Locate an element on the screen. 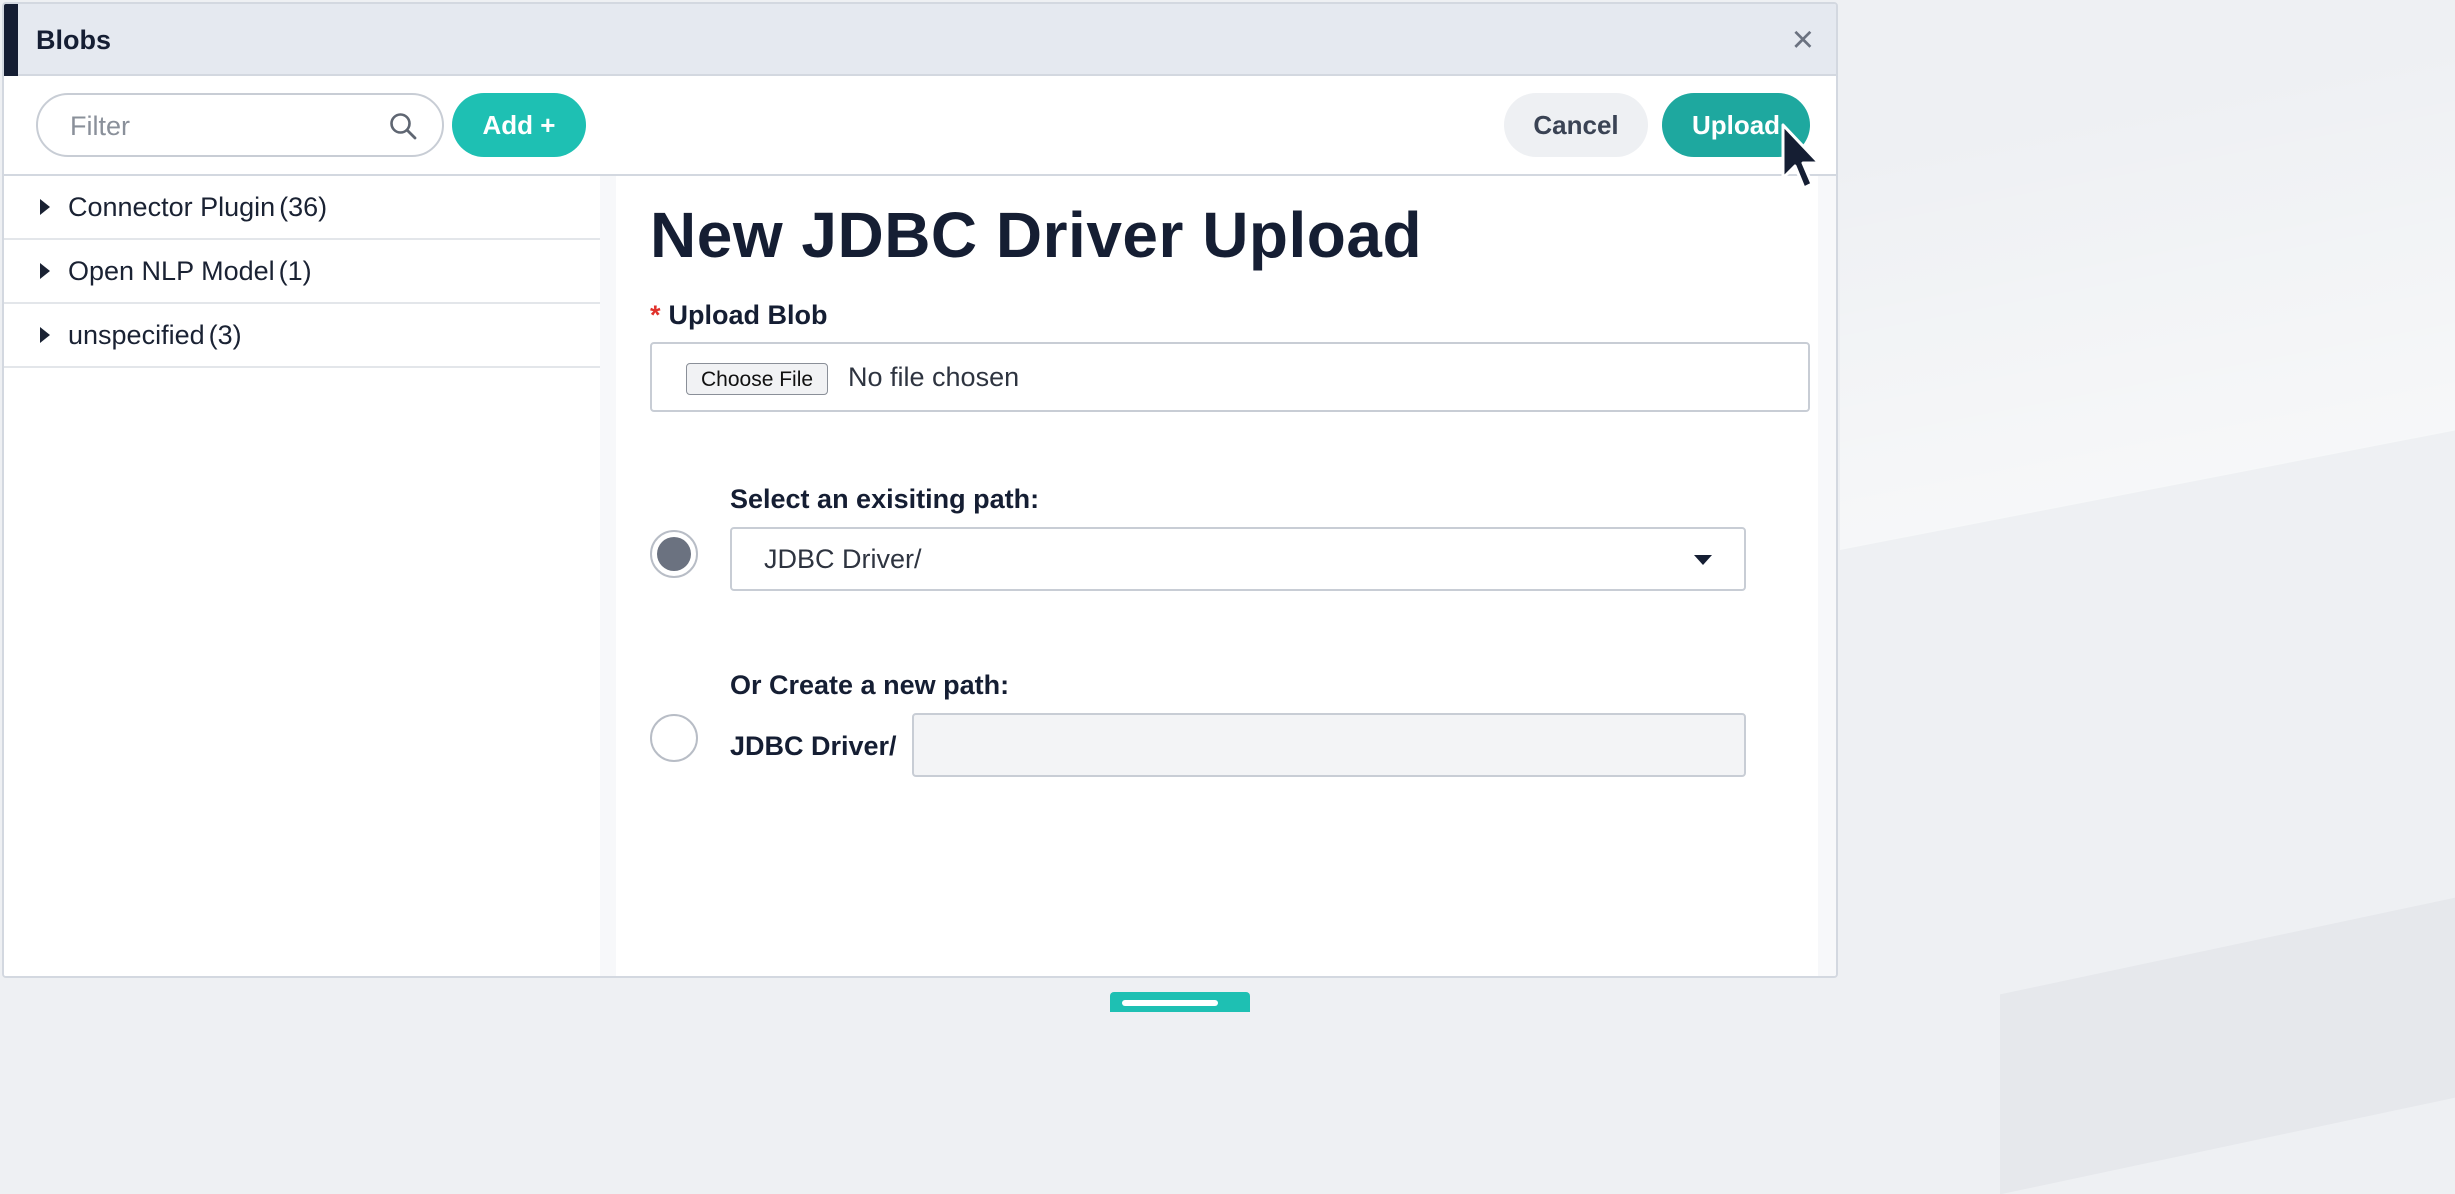 The image size is (2455, 1194). filter-field is located at coordinates (240, 125).